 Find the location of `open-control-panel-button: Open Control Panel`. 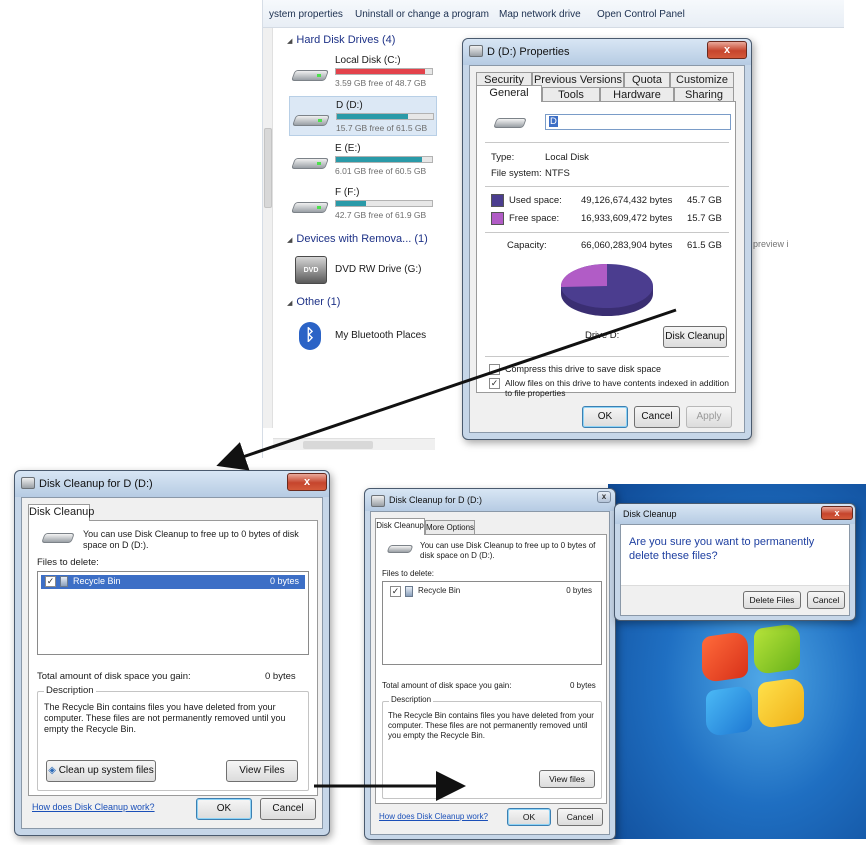

open-control-panel-button: Open Control Panel is located at coordinates (641, 14).